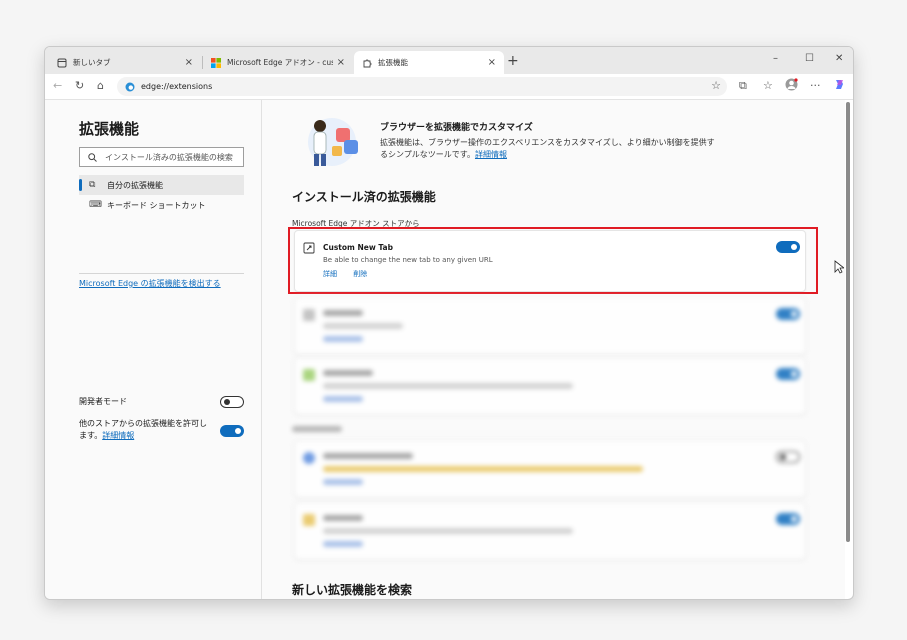 The image size is (907, 640). Describe the element at coordinates (815, 85) in the screenshot. I see `more-options-icon: ···` at that location.